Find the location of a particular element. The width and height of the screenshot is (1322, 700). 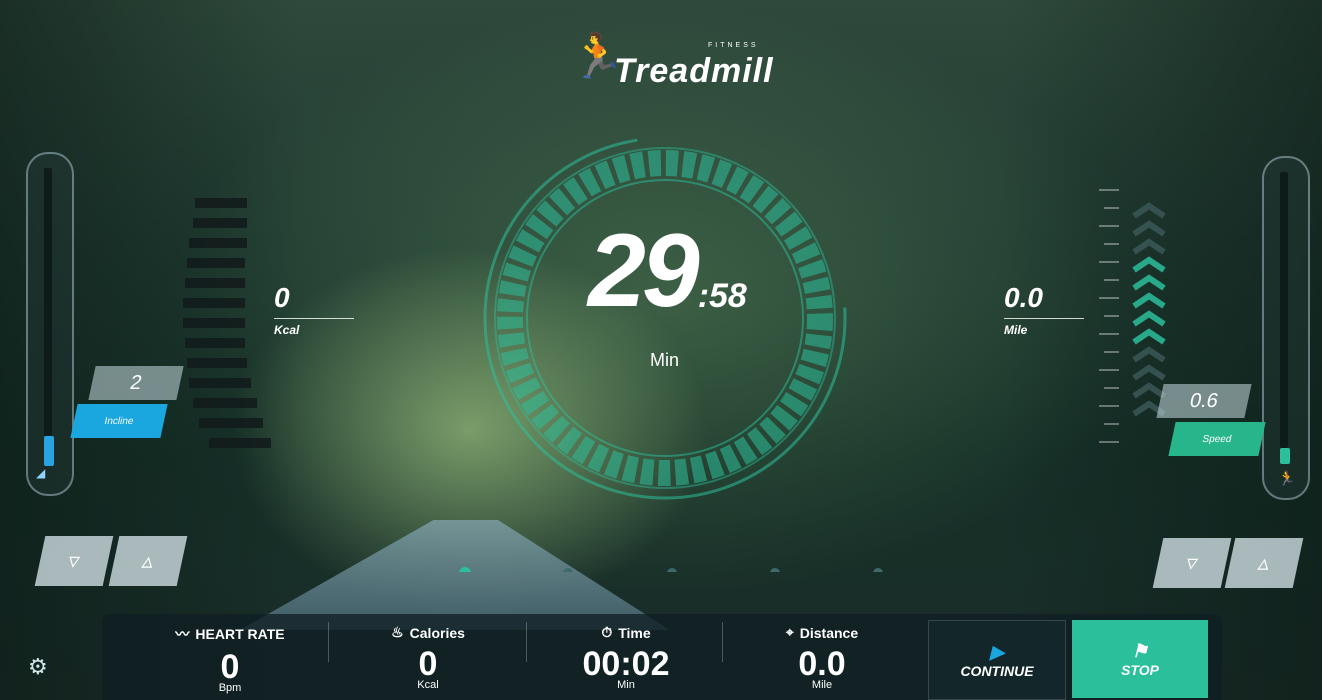

stat-value: 00:02 is located at coordinates (626, 664).